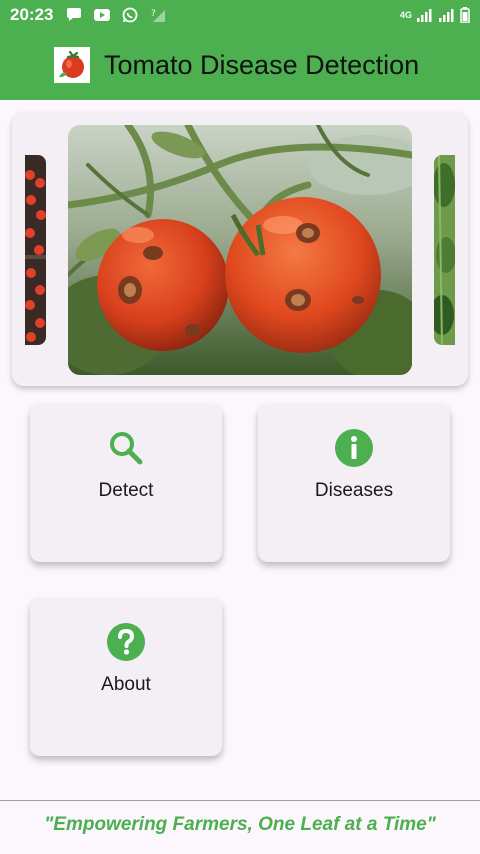 The width and height of the screenshot is (480, 854). I want to click on detect-button: Detect, so click(126, 483).